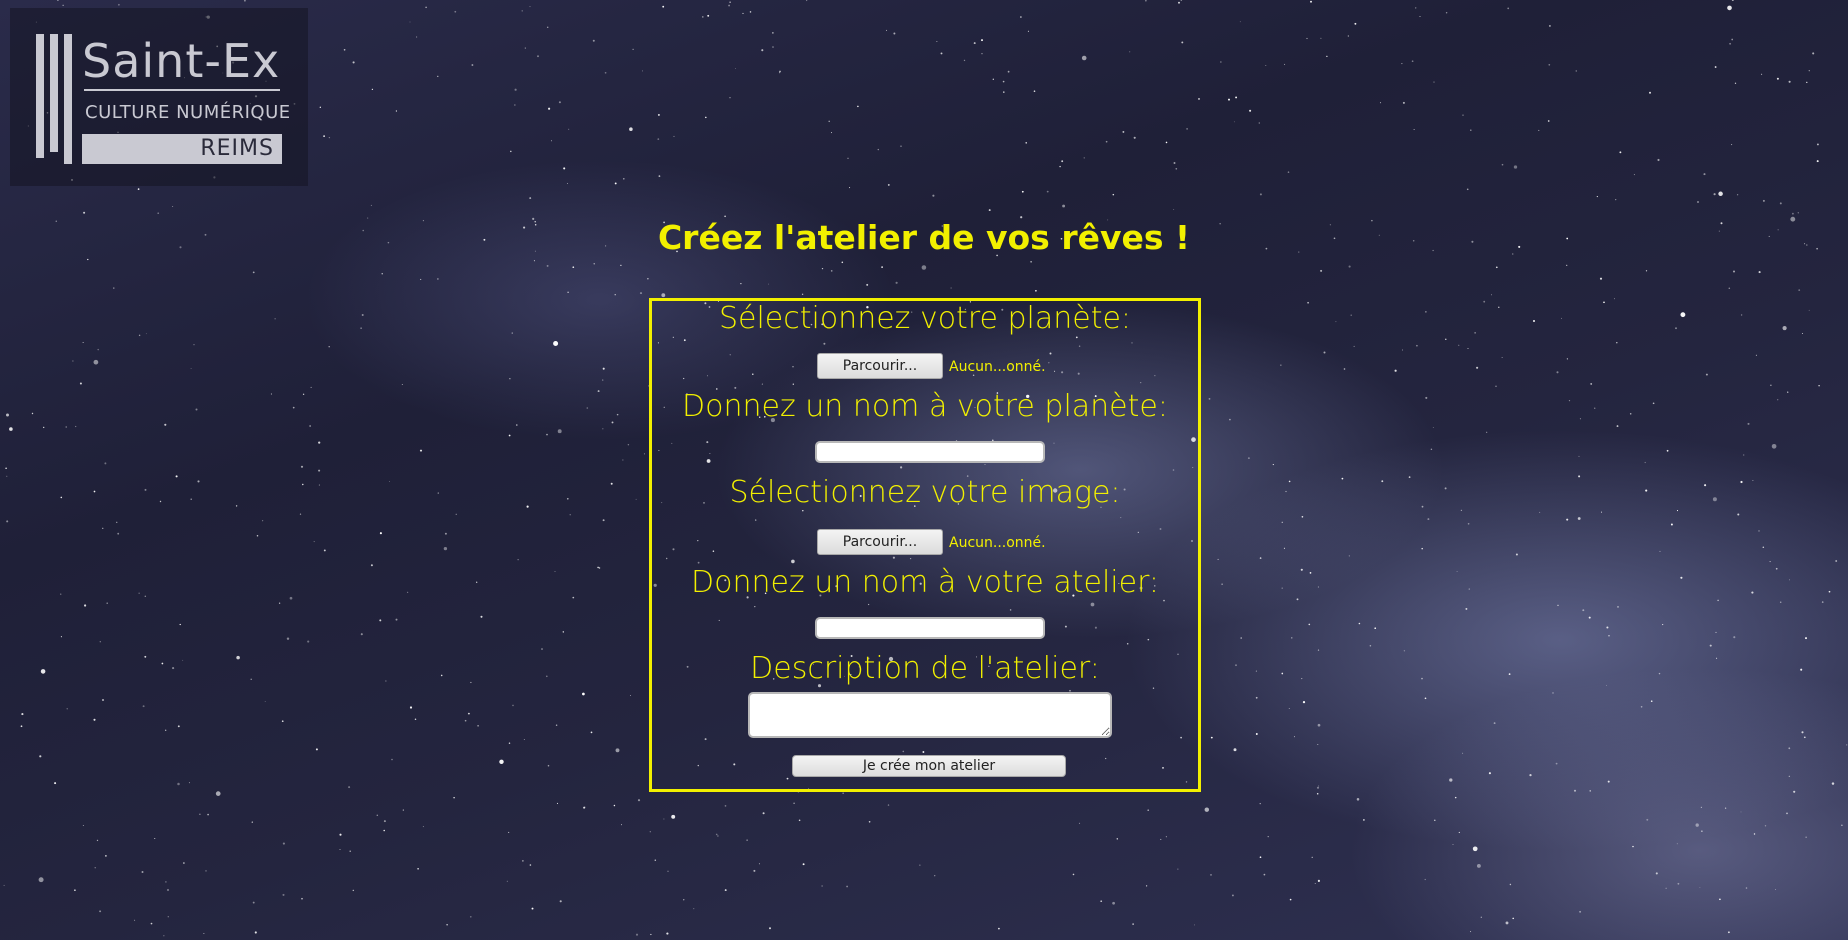 This screenshot has height=940, width=1848. What do you see at coordinates (930, 628) in the screenshot?
I see `workshop-name-input` at bounding box center [930, 628].